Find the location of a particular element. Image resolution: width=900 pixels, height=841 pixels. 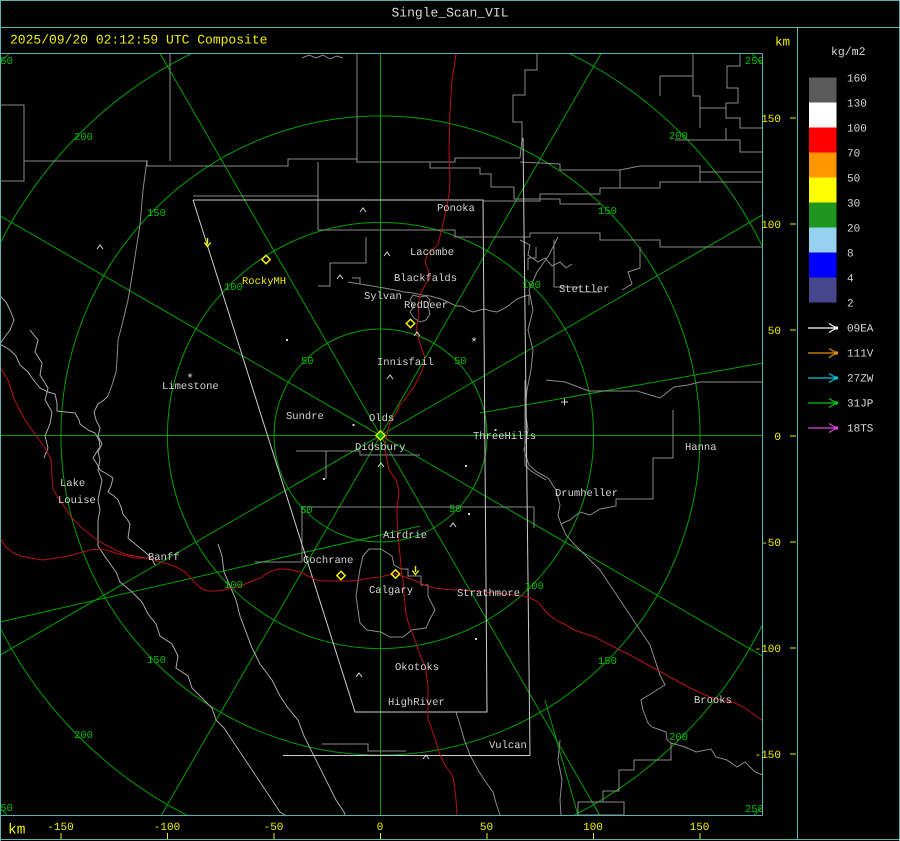

svg-text: RedDeer is located at coordinates (426, 306).